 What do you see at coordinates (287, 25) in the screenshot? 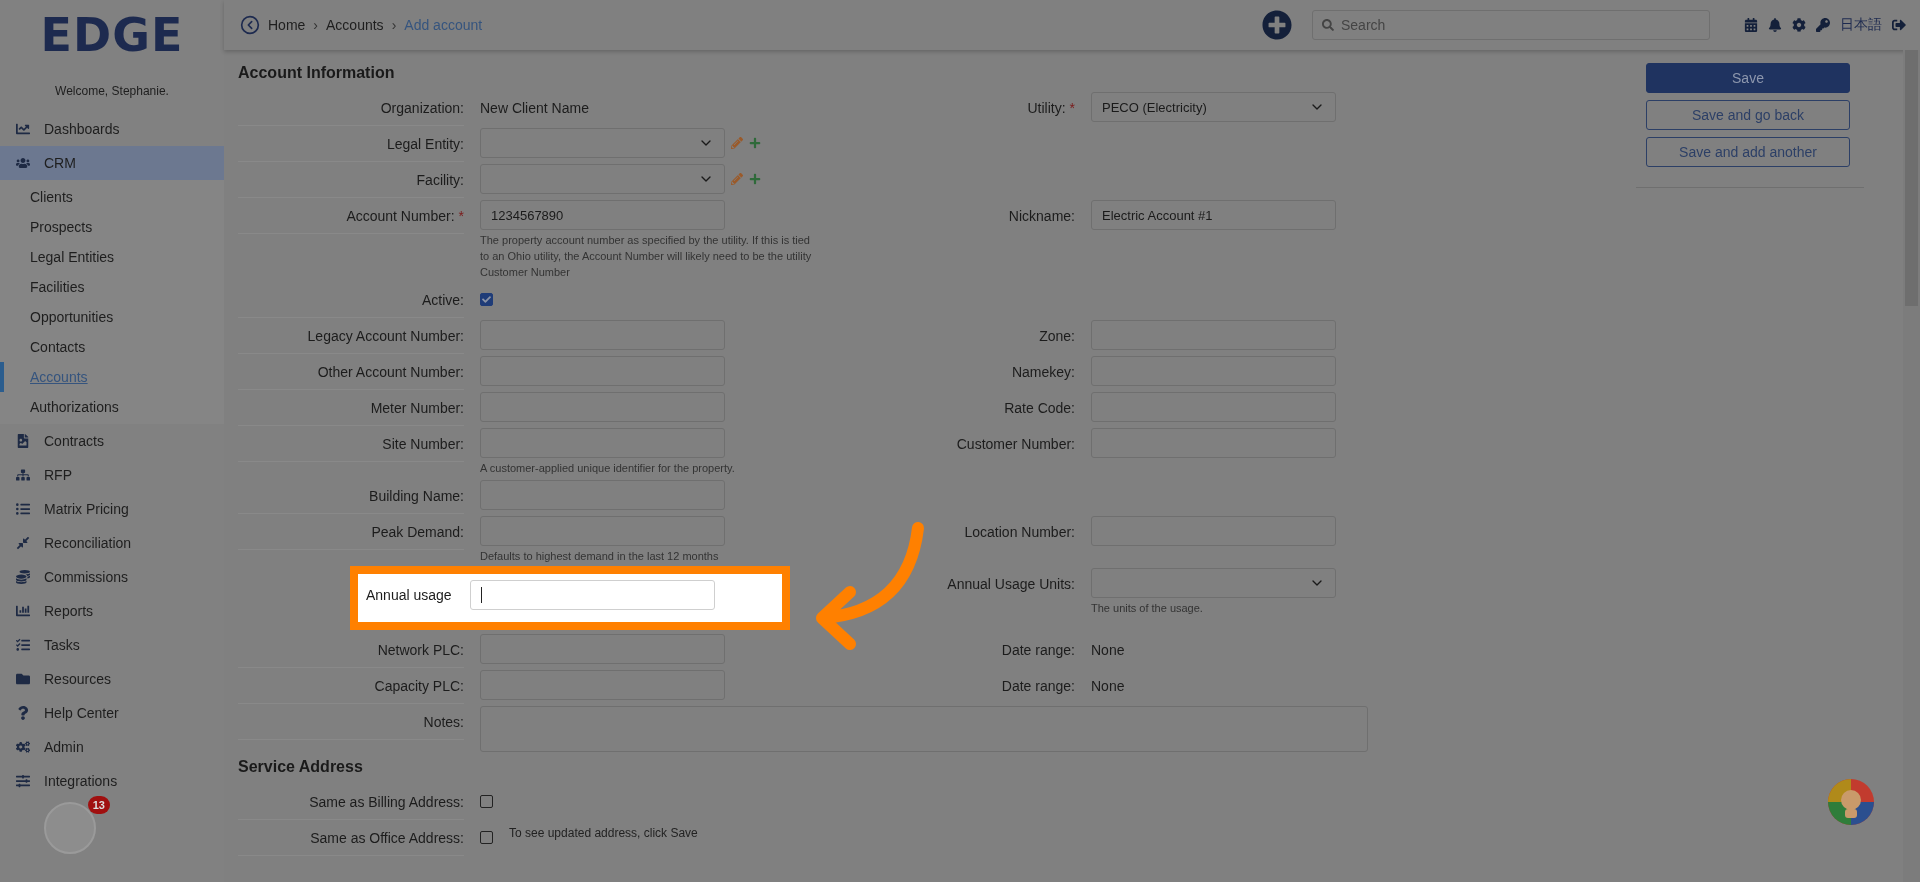
I see `breadcrumb-link: Home` at bounding box center [287, 25].